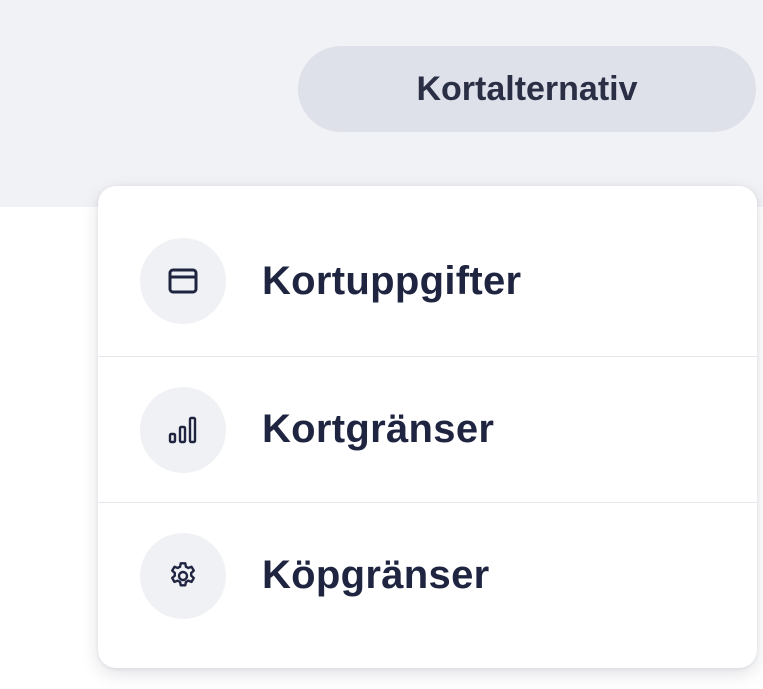 The width and height of the screenshot is (763, 689). Describe the element at coordinates (376, 575) in the screenshot. I see `menu-item-label: Köpgränser` at that location.